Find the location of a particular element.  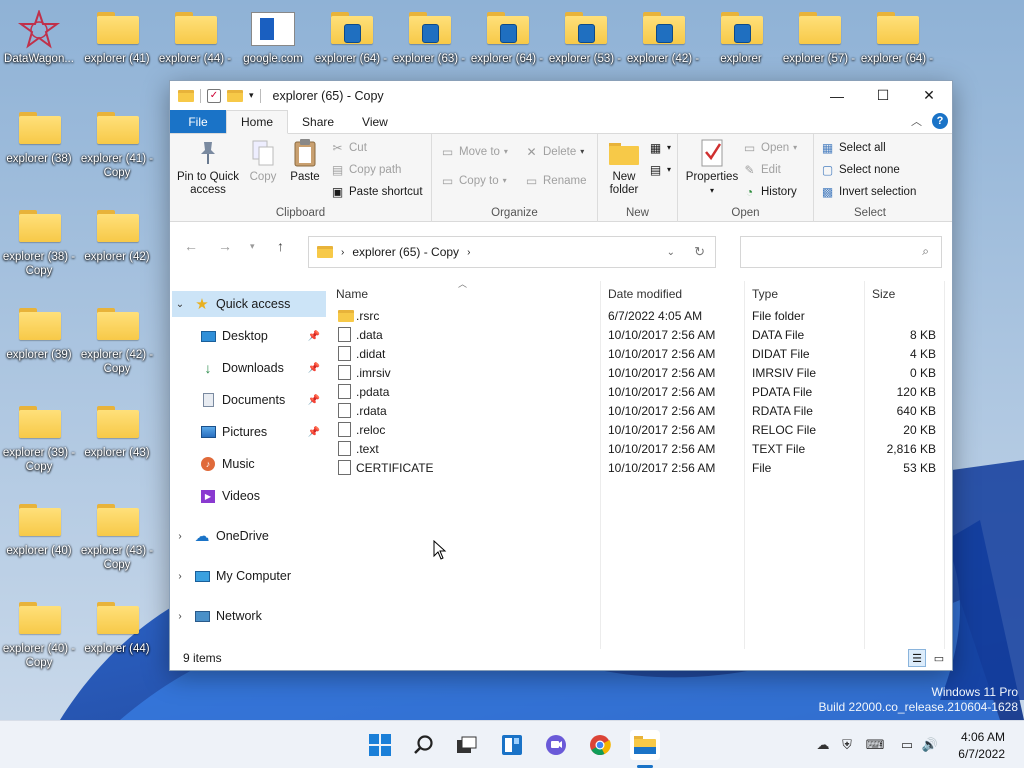

select-none-button: ▢ Select none is located at coordinates (860, 169).